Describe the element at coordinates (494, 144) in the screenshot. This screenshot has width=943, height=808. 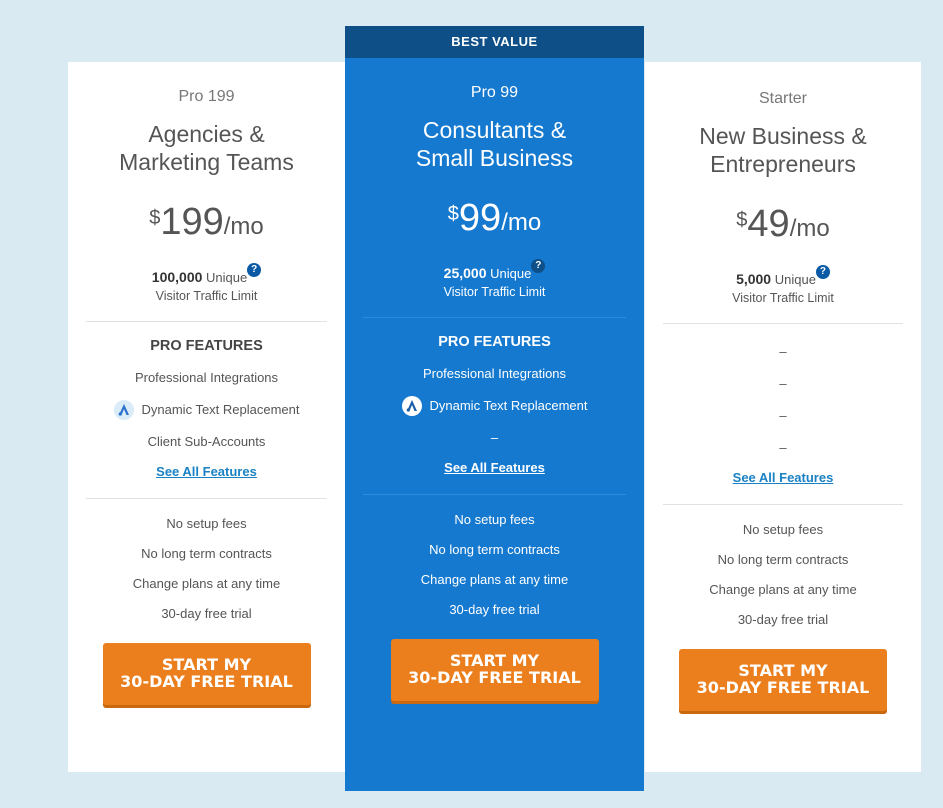
I see `plan-audience: Consultants & Small Business` at that location.